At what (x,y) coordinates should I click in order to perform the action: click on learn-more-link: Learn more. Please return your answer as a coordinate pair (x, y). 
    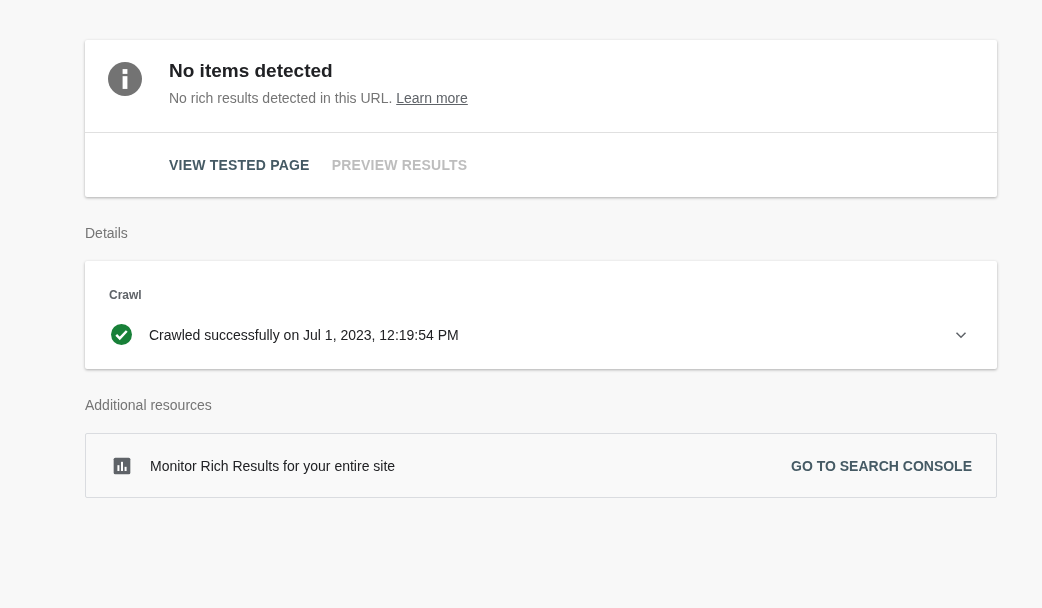
    Looking at the image, I should click on (432, 98).